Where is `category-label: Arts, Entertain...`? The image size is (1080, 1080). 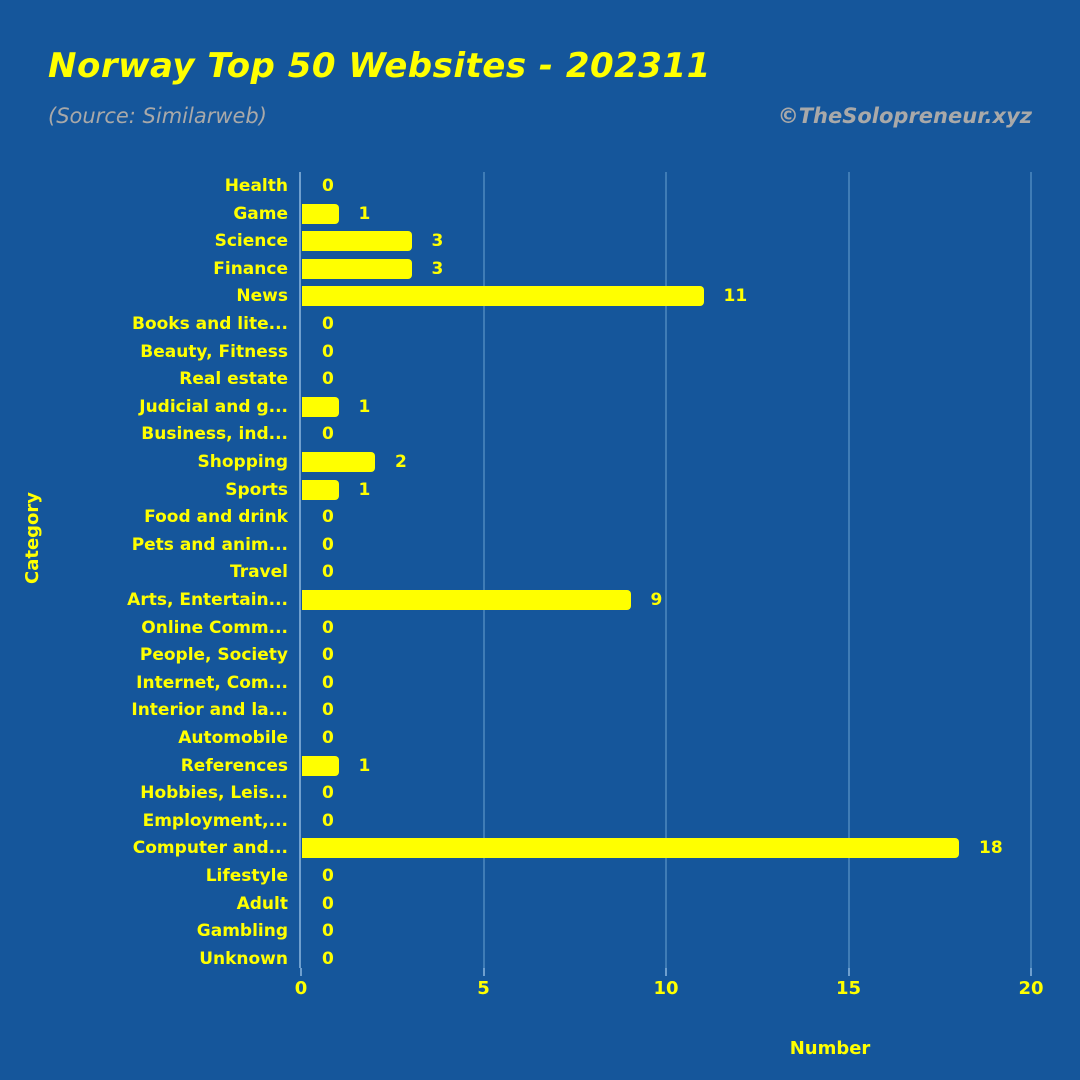 category-label: Arts, Entertain... is located at coordinates (207, 600).